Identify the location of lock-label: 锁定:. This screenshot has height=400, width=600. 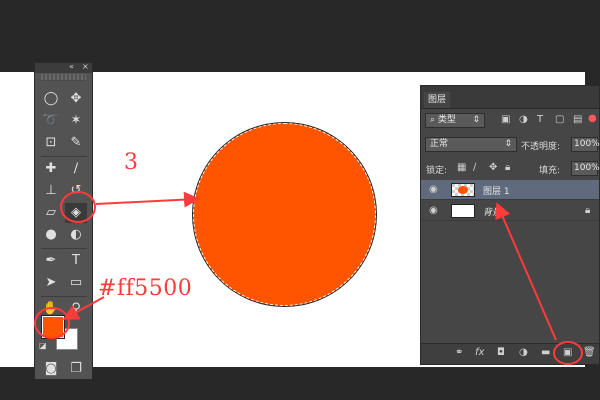
(437, 171).